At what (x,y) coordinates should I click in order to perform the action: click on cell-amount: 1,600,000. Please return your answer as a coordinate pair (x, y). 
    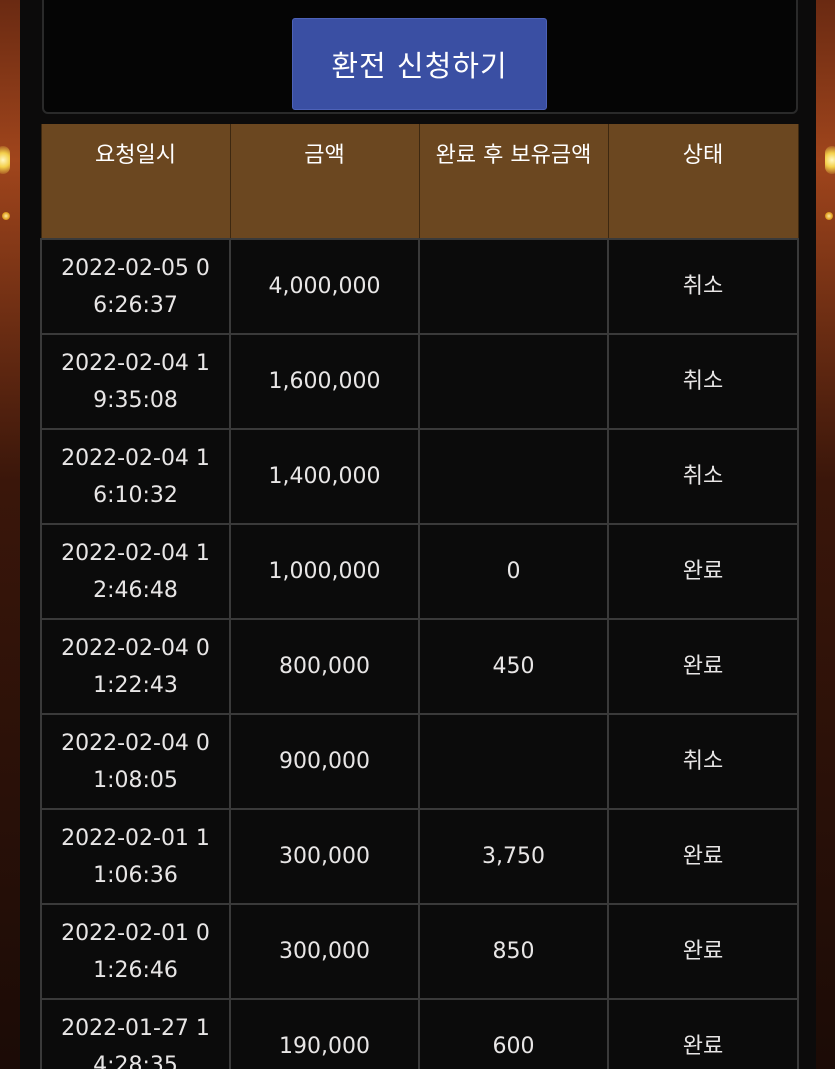
    Looking at the image, I should click on (324, 381).